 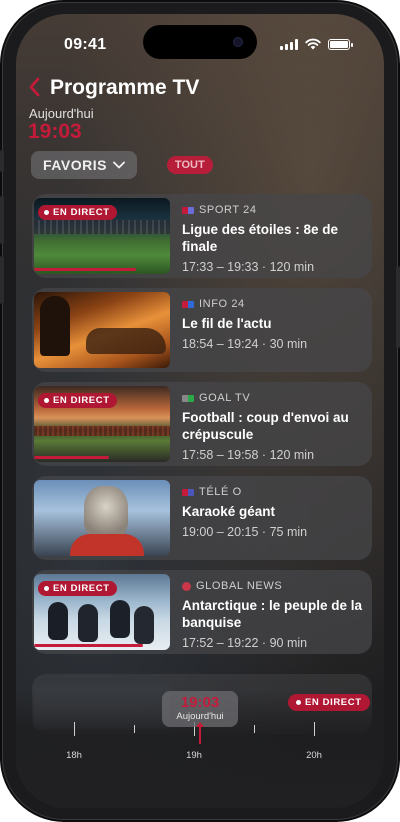 What do you see at coordinates (74, 755) in the screenshot?
I see `hour-label: 18h` at bounding box center [74, 755].